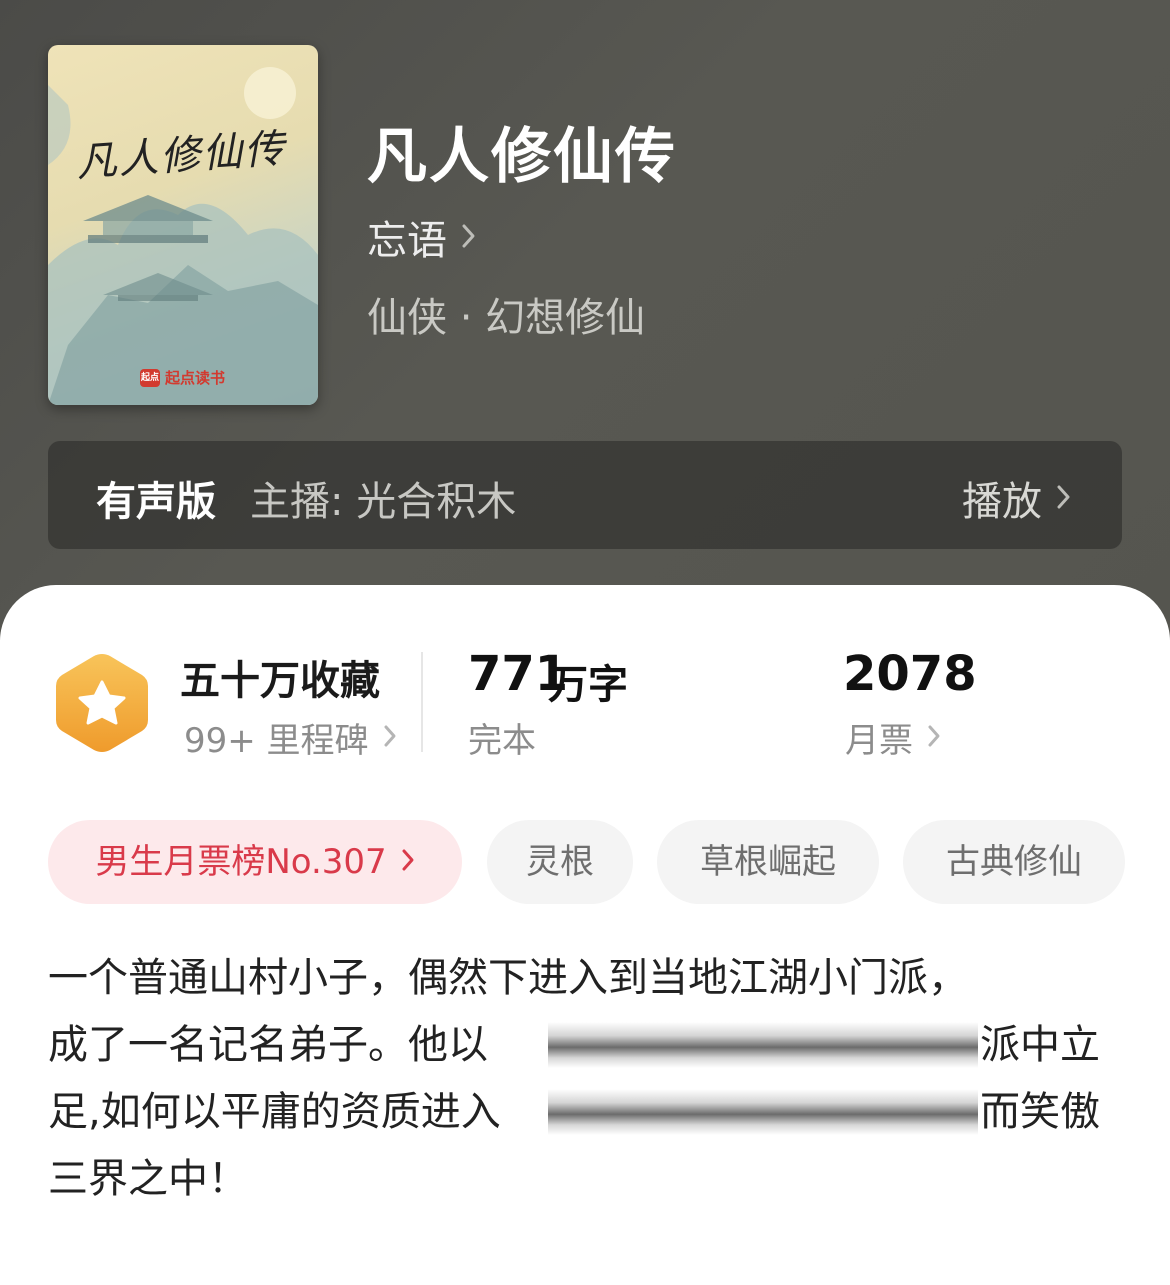  I want to click on play-button: 播放, so click(1017, 498).